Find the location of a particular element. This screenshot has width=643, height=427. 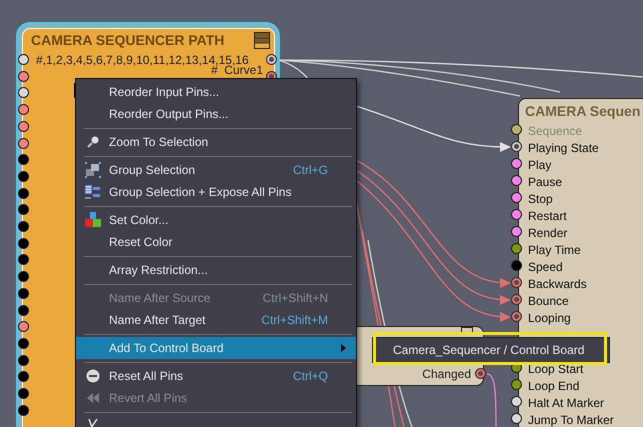

submenu-arrow-icon is located at coordinates (343, 348).